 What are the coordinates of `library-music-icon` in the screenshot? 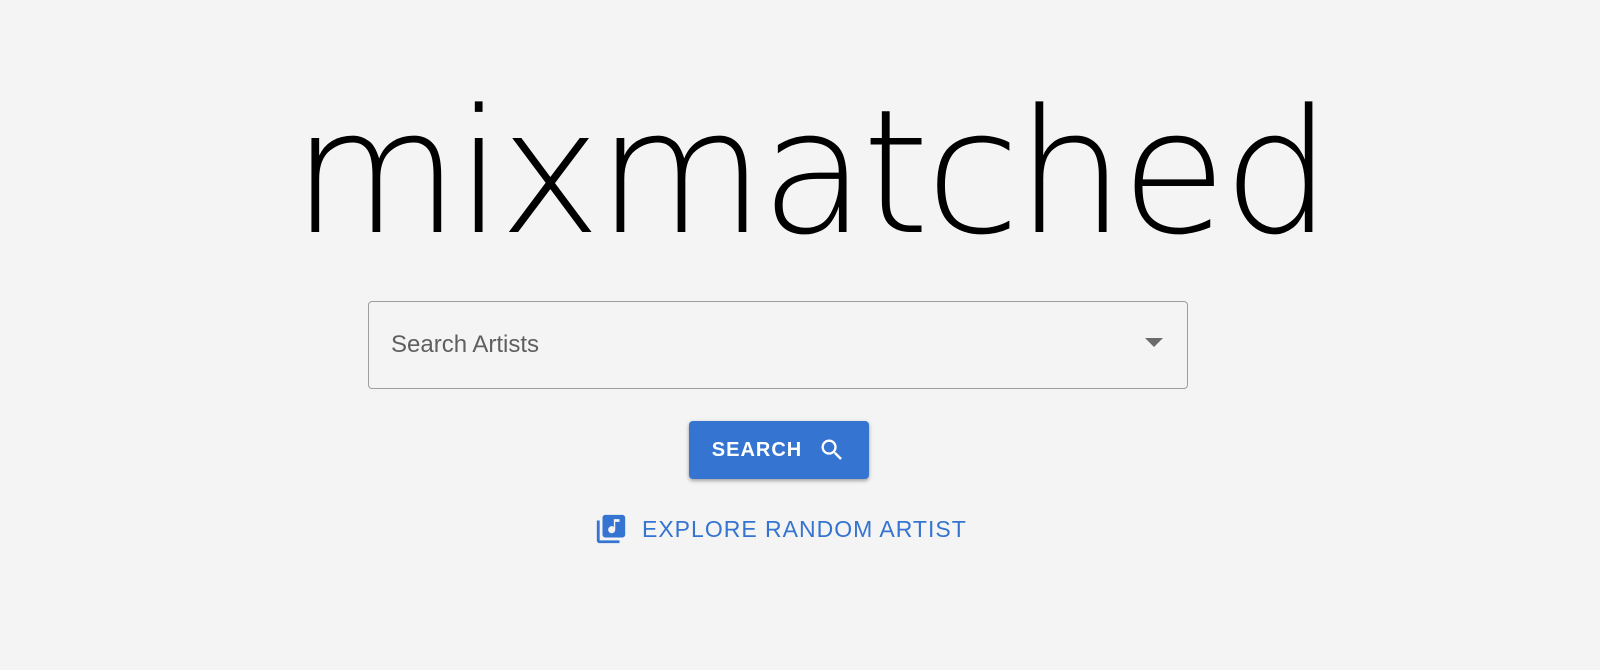 It's located at (611, 529).